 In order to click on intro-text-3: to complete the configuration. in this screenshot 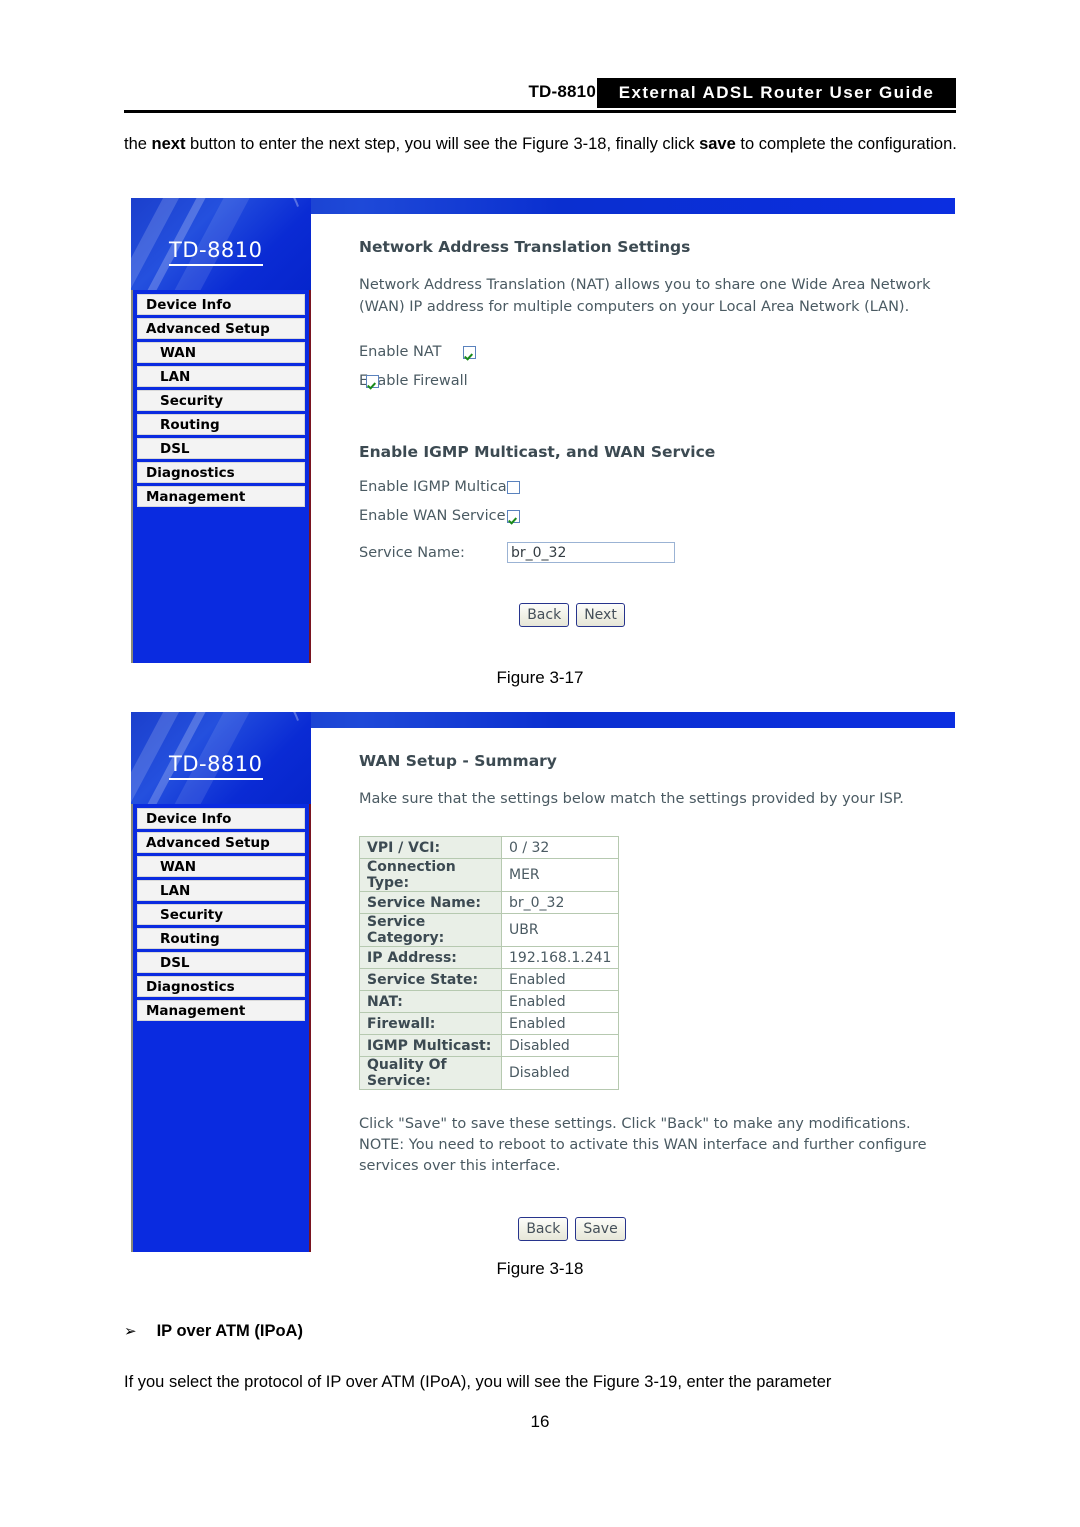, I will do `click(846, 144)`.